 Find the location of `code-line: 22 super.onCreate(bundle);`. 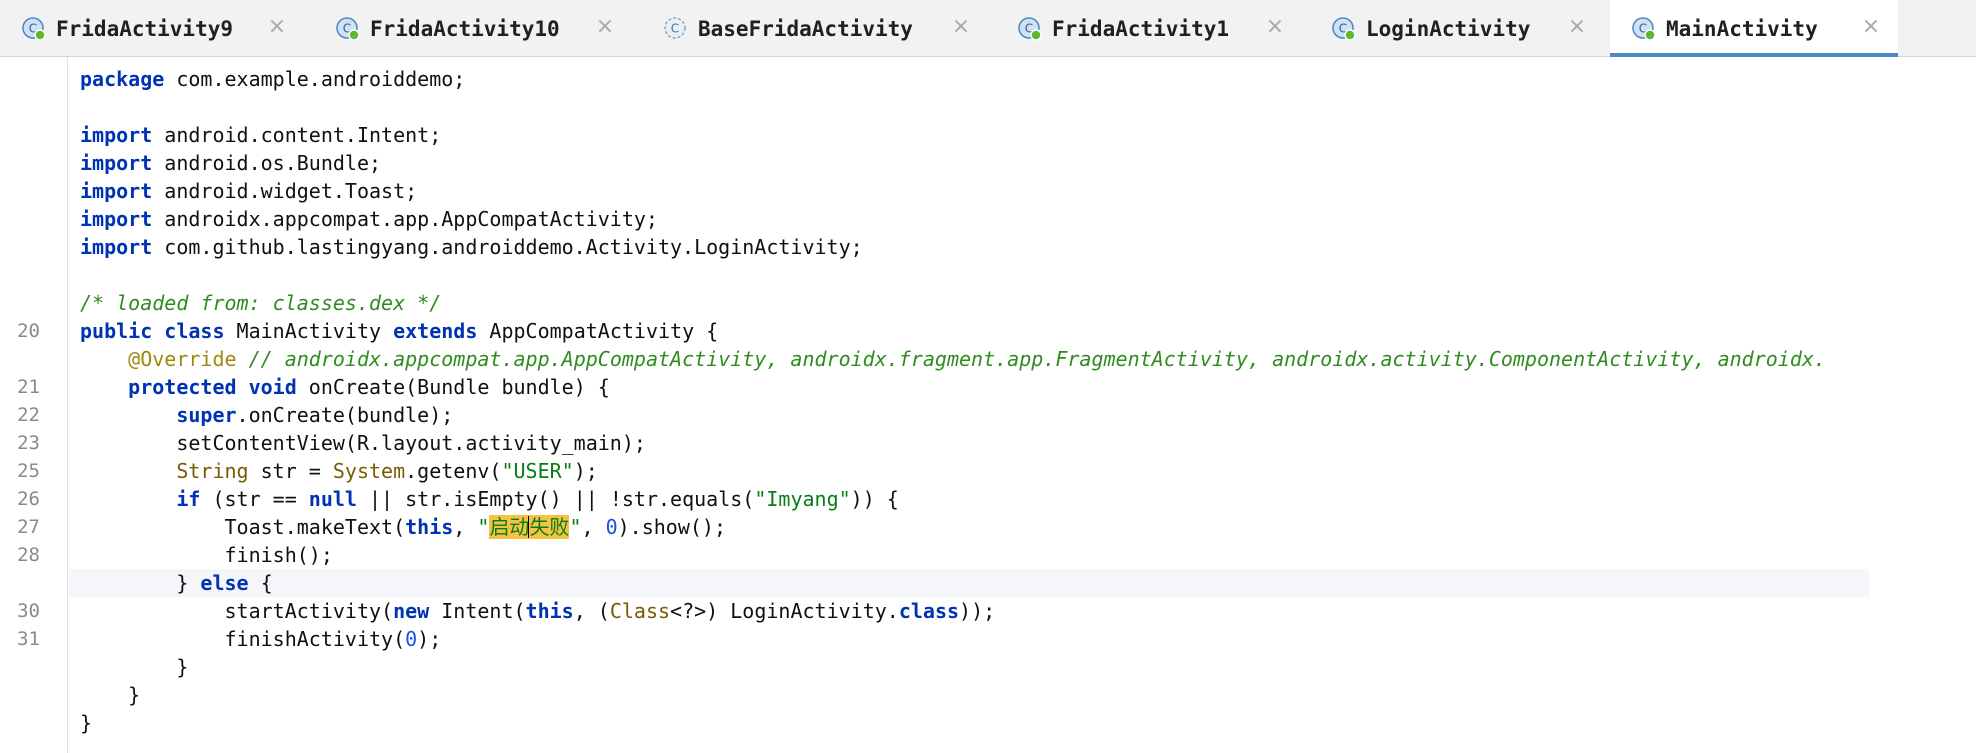

code-line: 22 super.onCreate(bundle); is located at coordinates (988, 415).